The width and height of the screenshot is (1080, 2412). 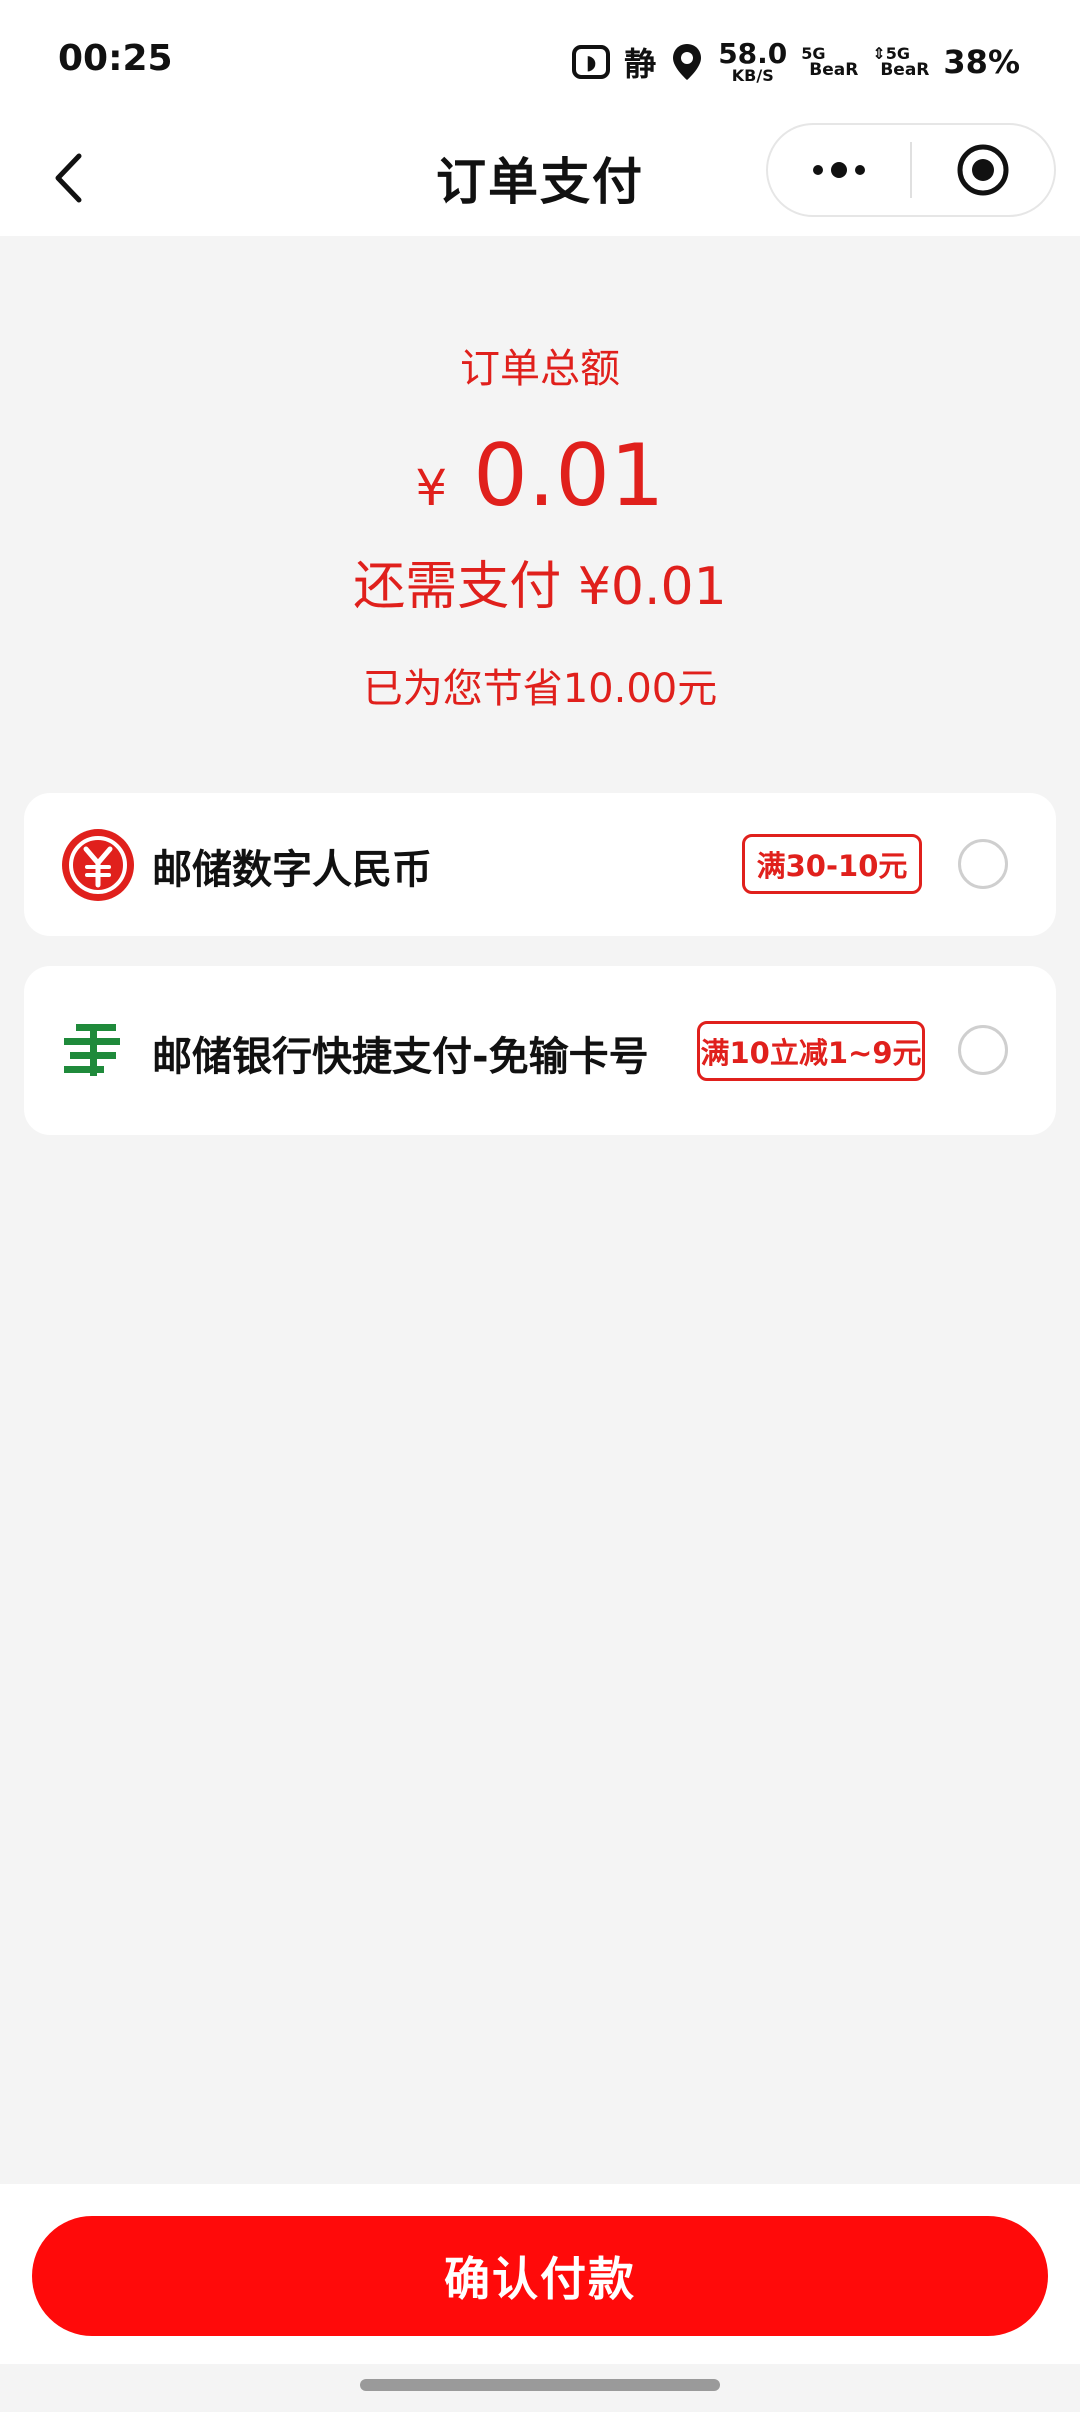 I want to click on more-dot-right, so click(x=860, y=170).